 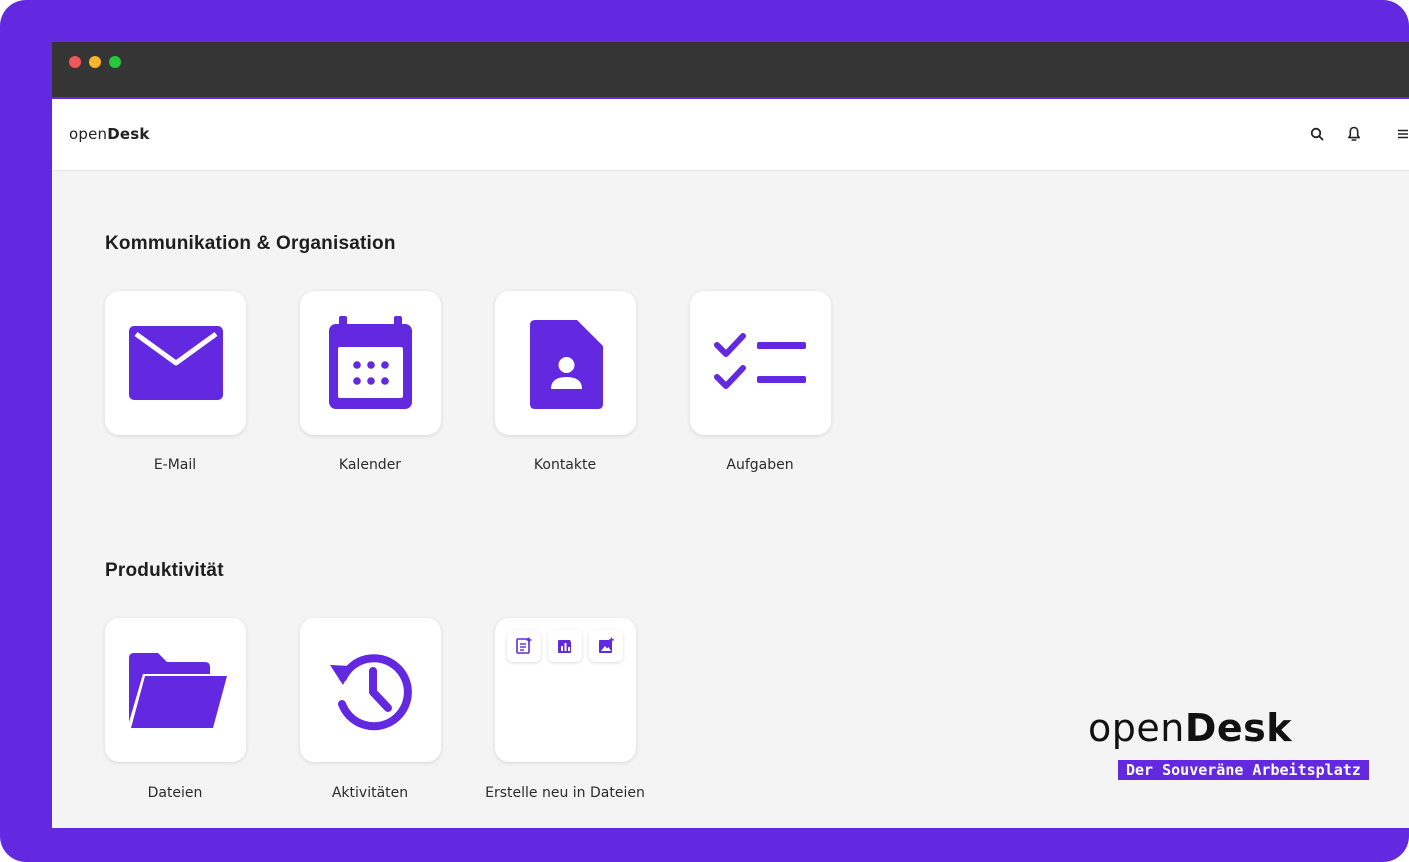 I want to click on brand-suffix: Desk, so click(x=128, y=134).